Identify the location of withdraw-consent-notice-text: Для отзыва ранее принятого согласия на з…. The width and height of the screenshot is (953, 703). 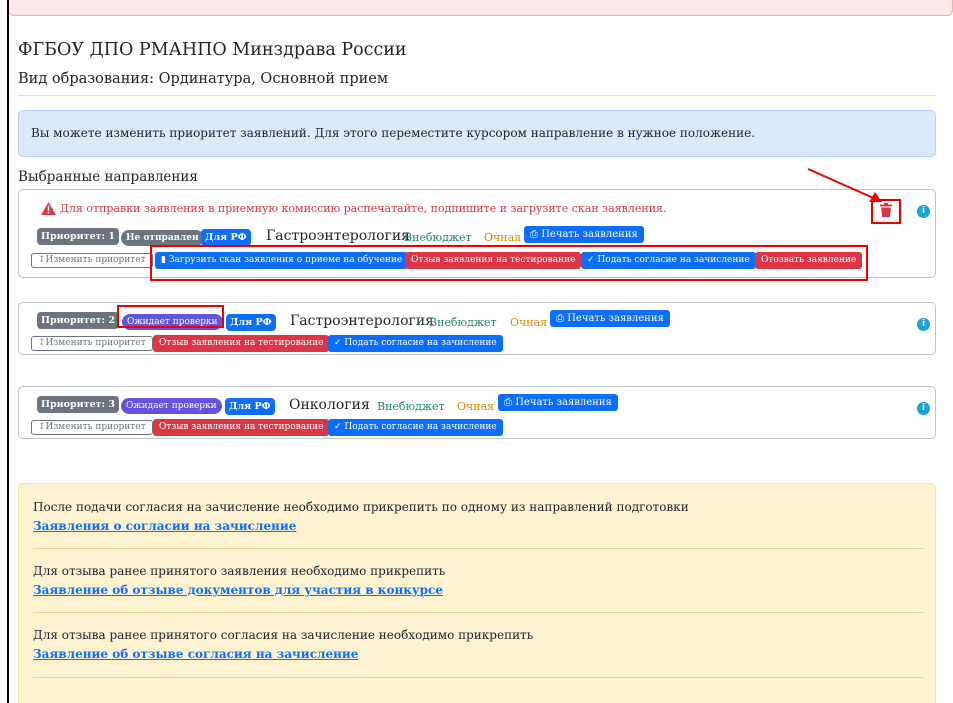
(283, 635).